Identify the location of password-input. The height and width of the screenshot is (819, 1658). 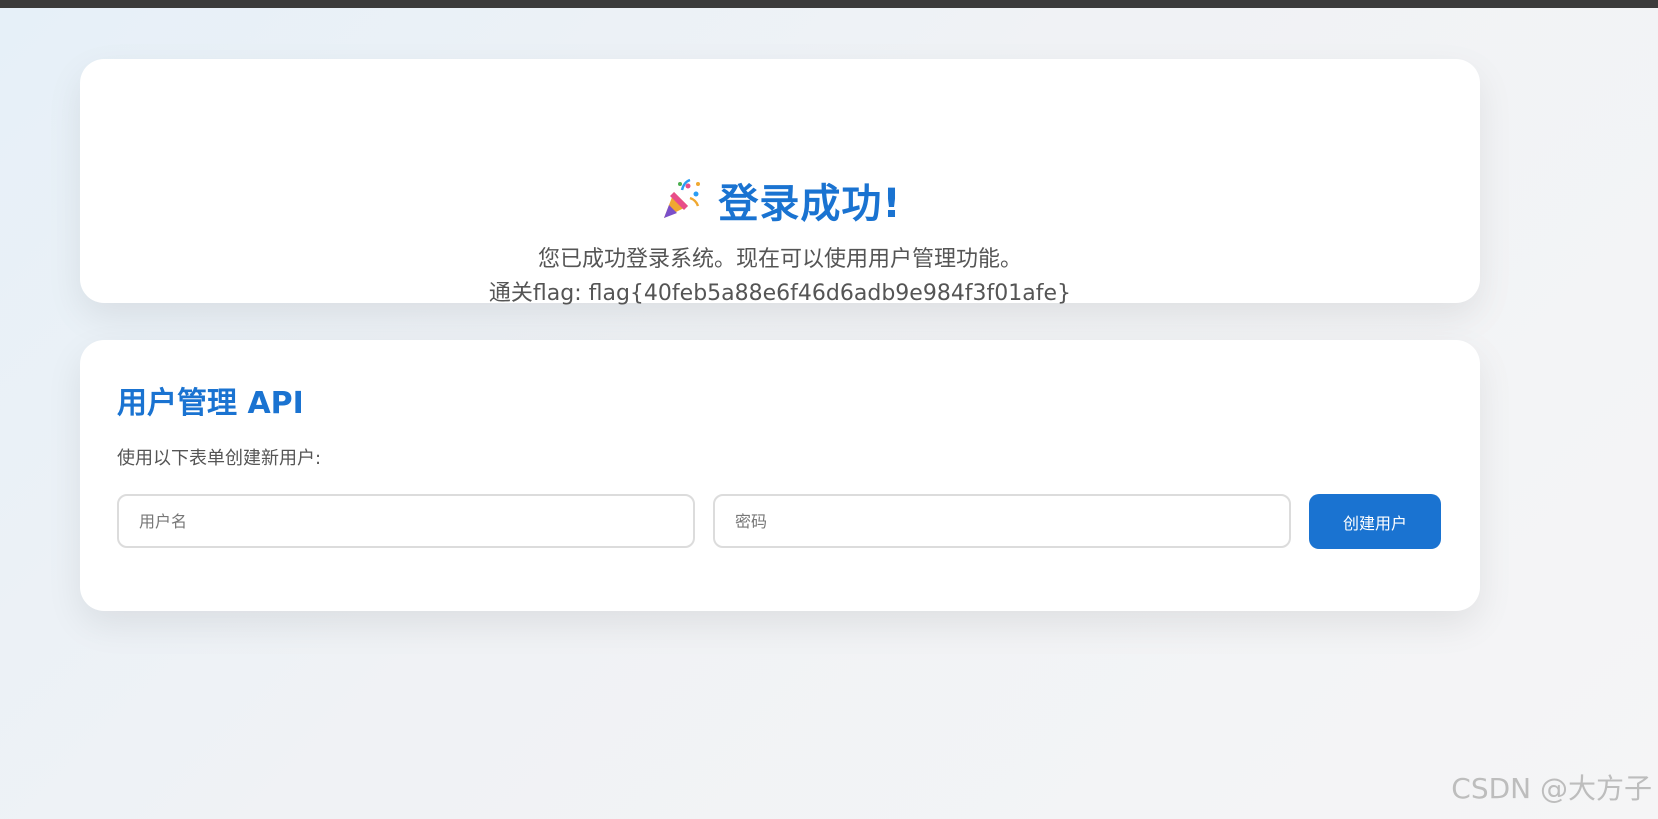
(1002, 521).